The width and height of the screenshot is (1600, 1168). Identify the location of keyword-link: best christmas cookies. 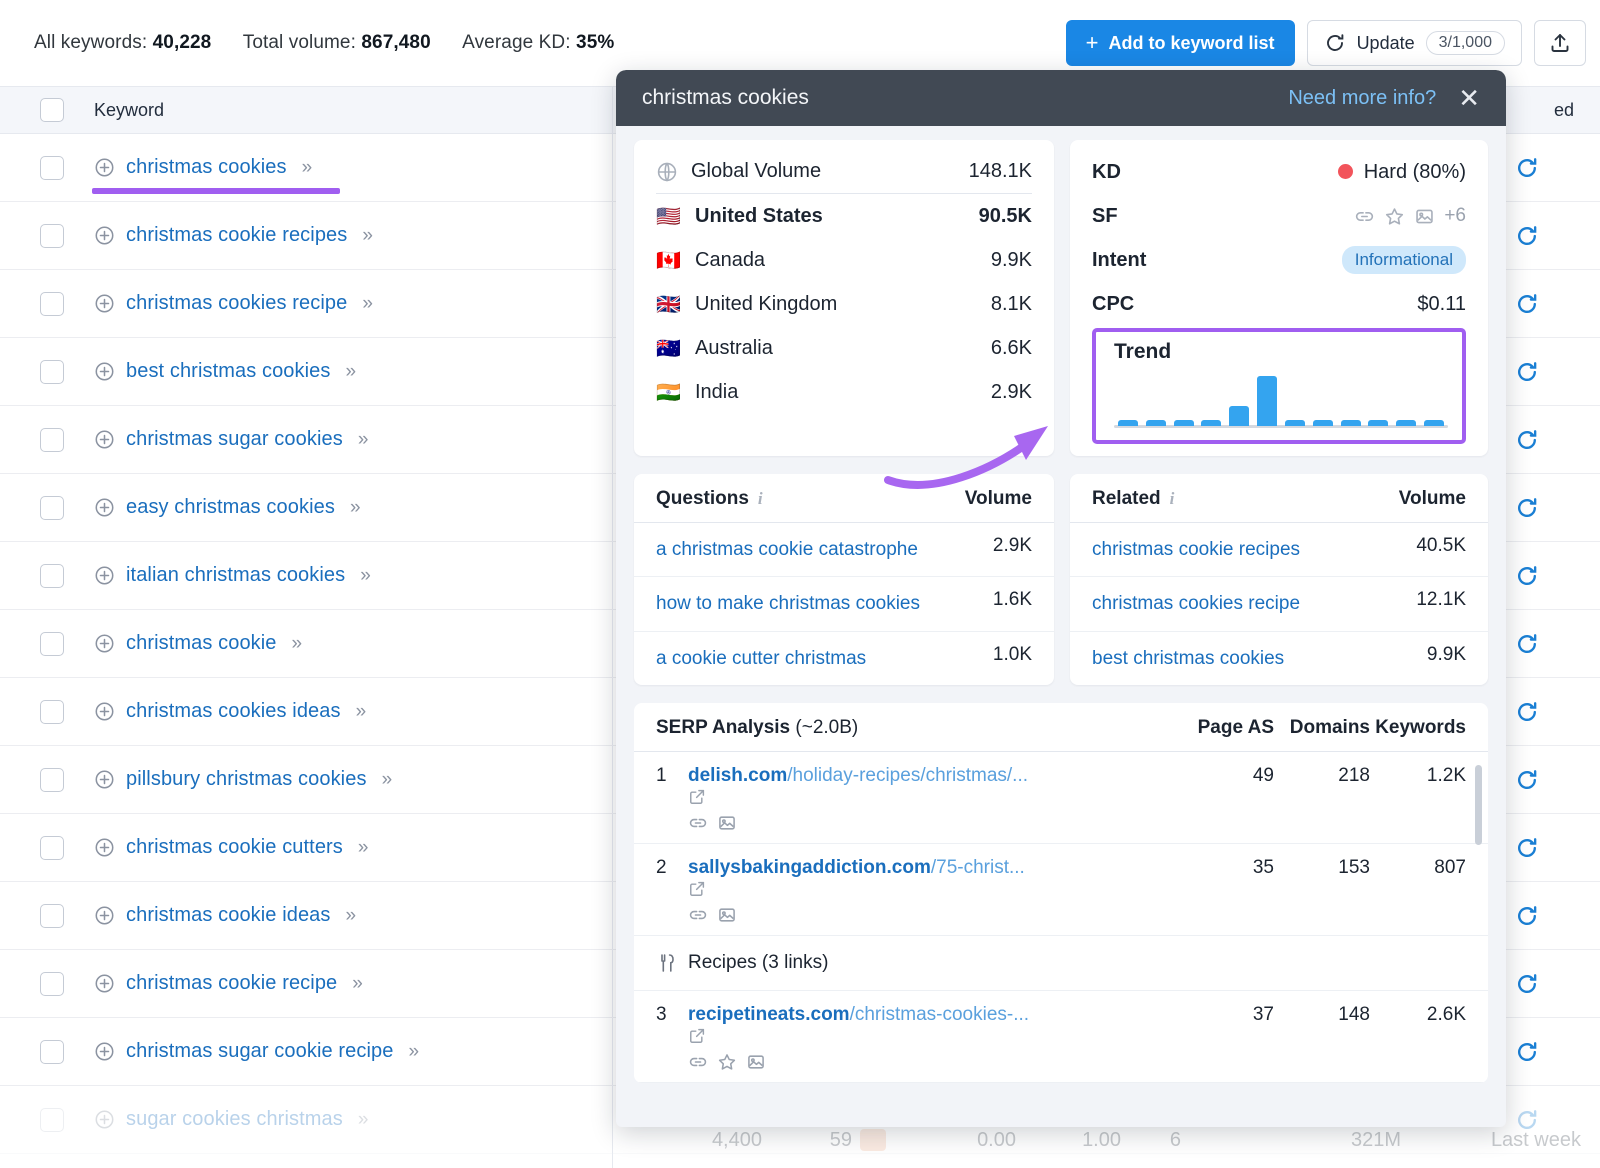
(228, 371).